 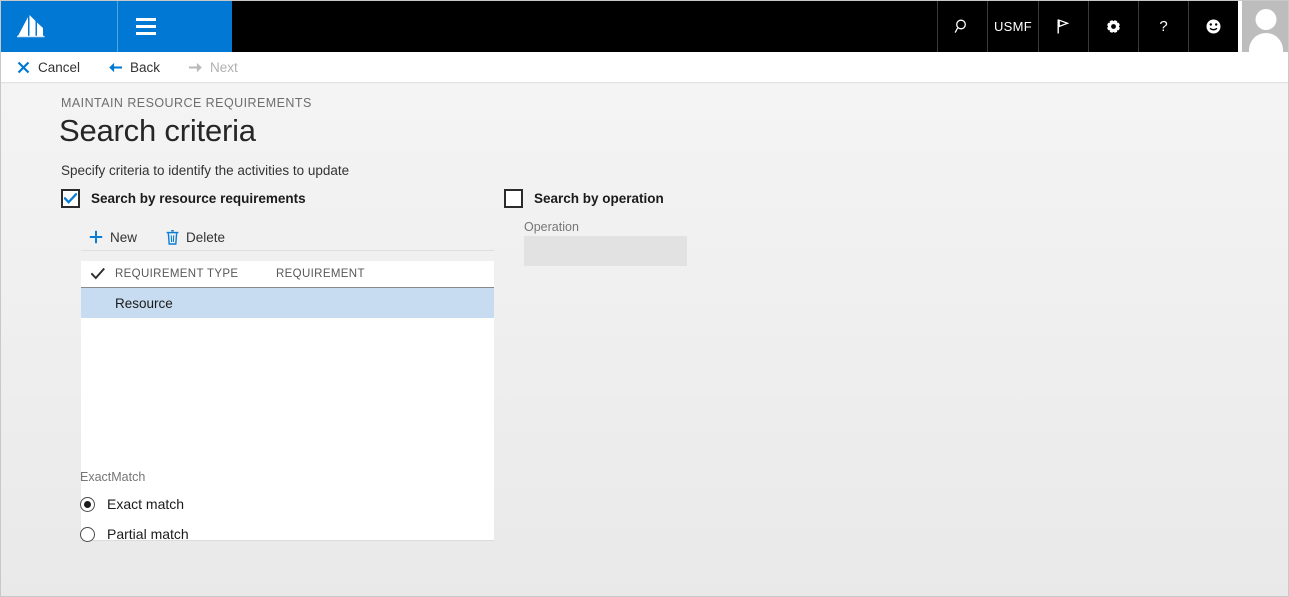 I want to click on search-by-operation-checkbox: Search by operation, so click(x=584, y=198).